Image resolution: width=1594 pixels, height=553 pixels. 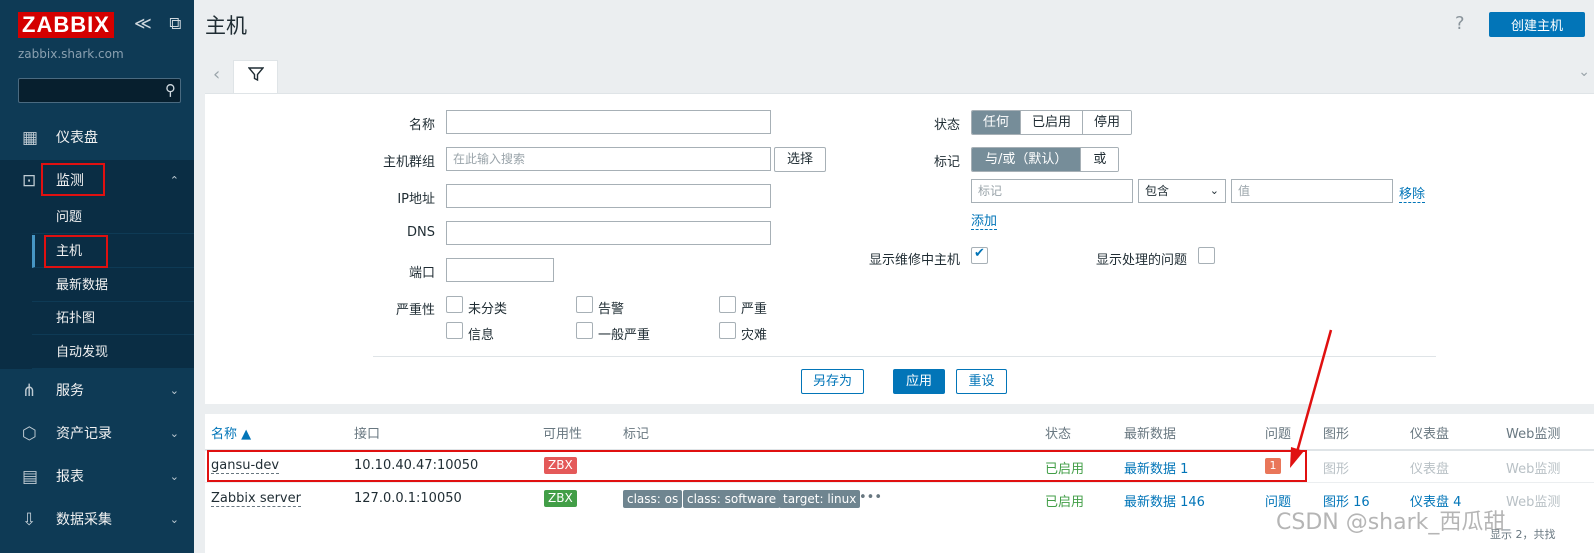 I want to click on collapse-sidebar-icon: ≪ ⧉, so click(x=160, y=24).